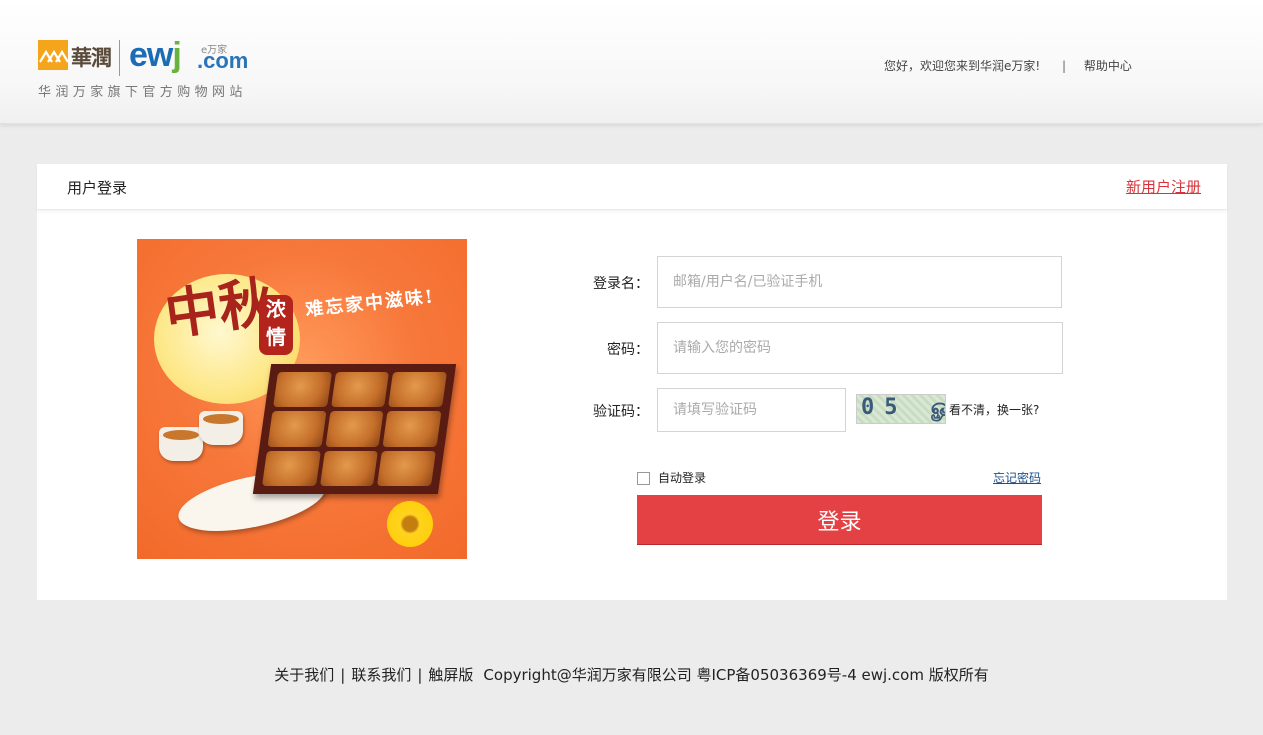 The height and width of the screenshot is (735, 1263). I want to click on username-input, so click(859, 282).